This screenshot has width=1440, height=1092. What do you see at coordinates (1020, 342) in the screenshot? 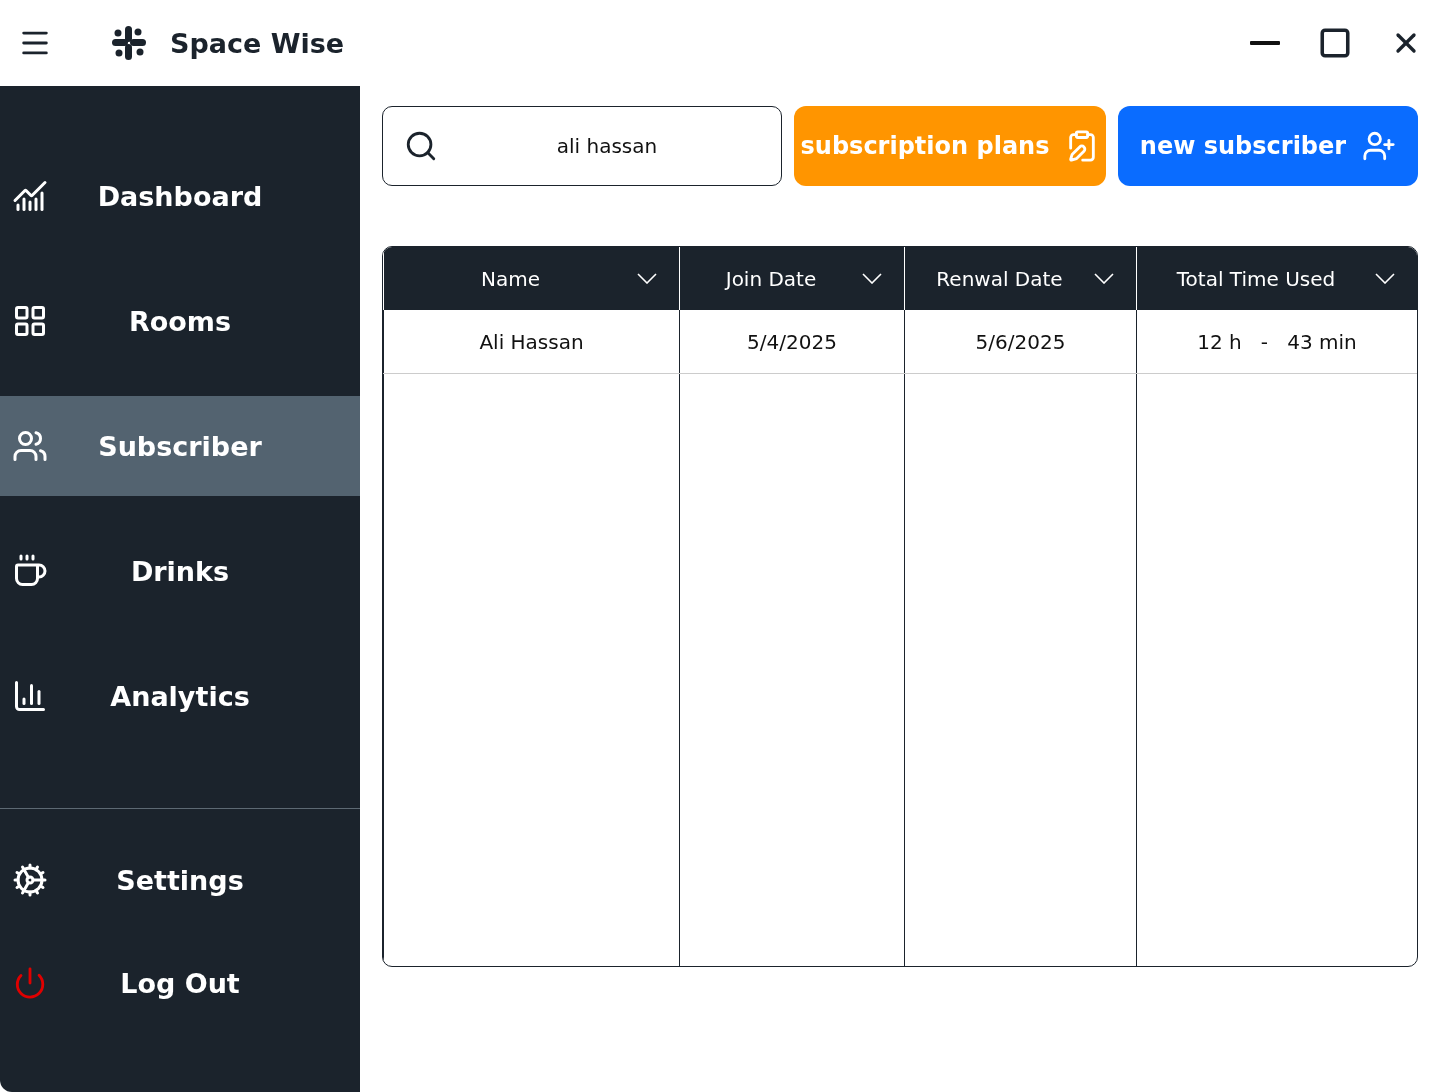
I see `table-cell: 5/6/2025` at bounding box center [1020, 342].